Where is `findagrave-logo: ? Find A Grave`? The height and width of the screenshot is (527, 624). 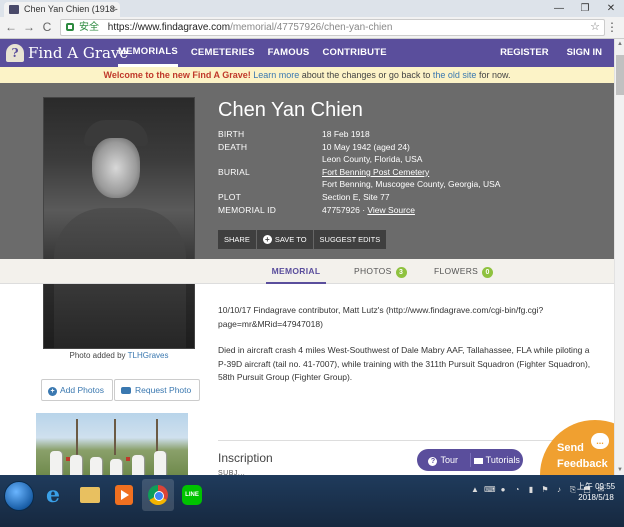
findagrave-logo: ? Find A Grave is located at coordinates (67, 53).